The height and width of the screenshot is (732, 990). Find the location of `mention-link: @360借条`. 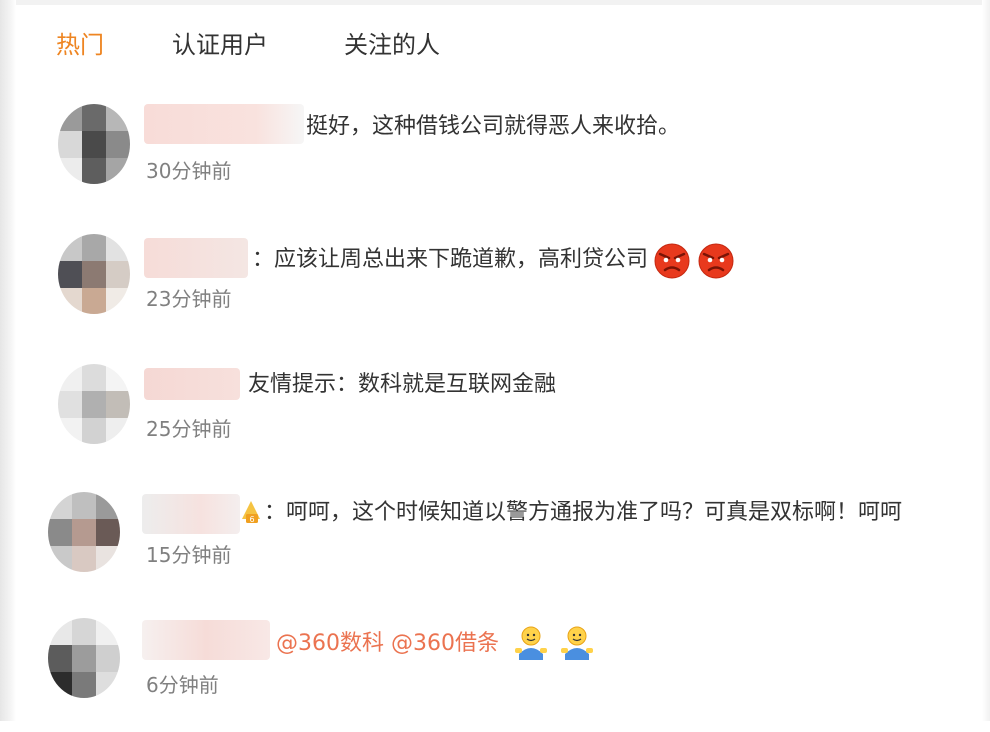

mention-link: @360借条 is located at coordinates (445, 643).